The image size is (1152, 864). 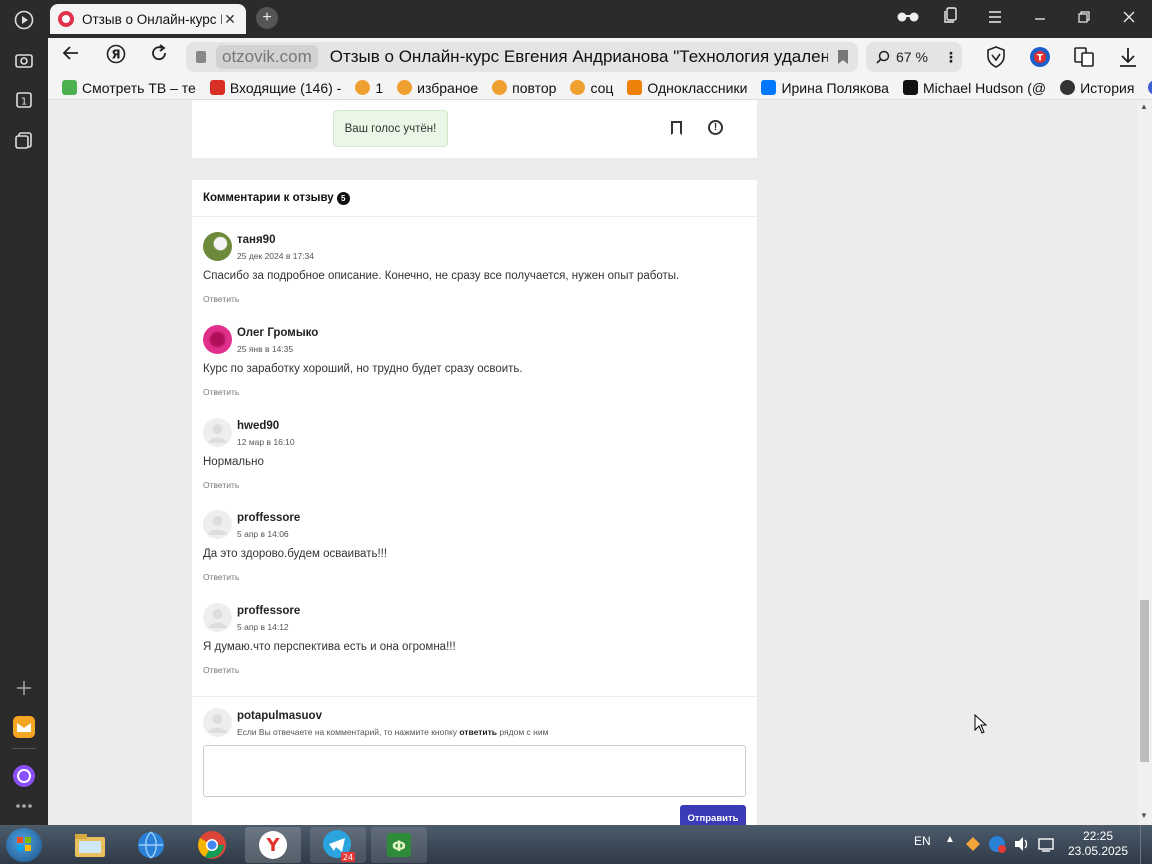 I want to click on bookmark-repeat: повтор, so click(x=524, y=88).